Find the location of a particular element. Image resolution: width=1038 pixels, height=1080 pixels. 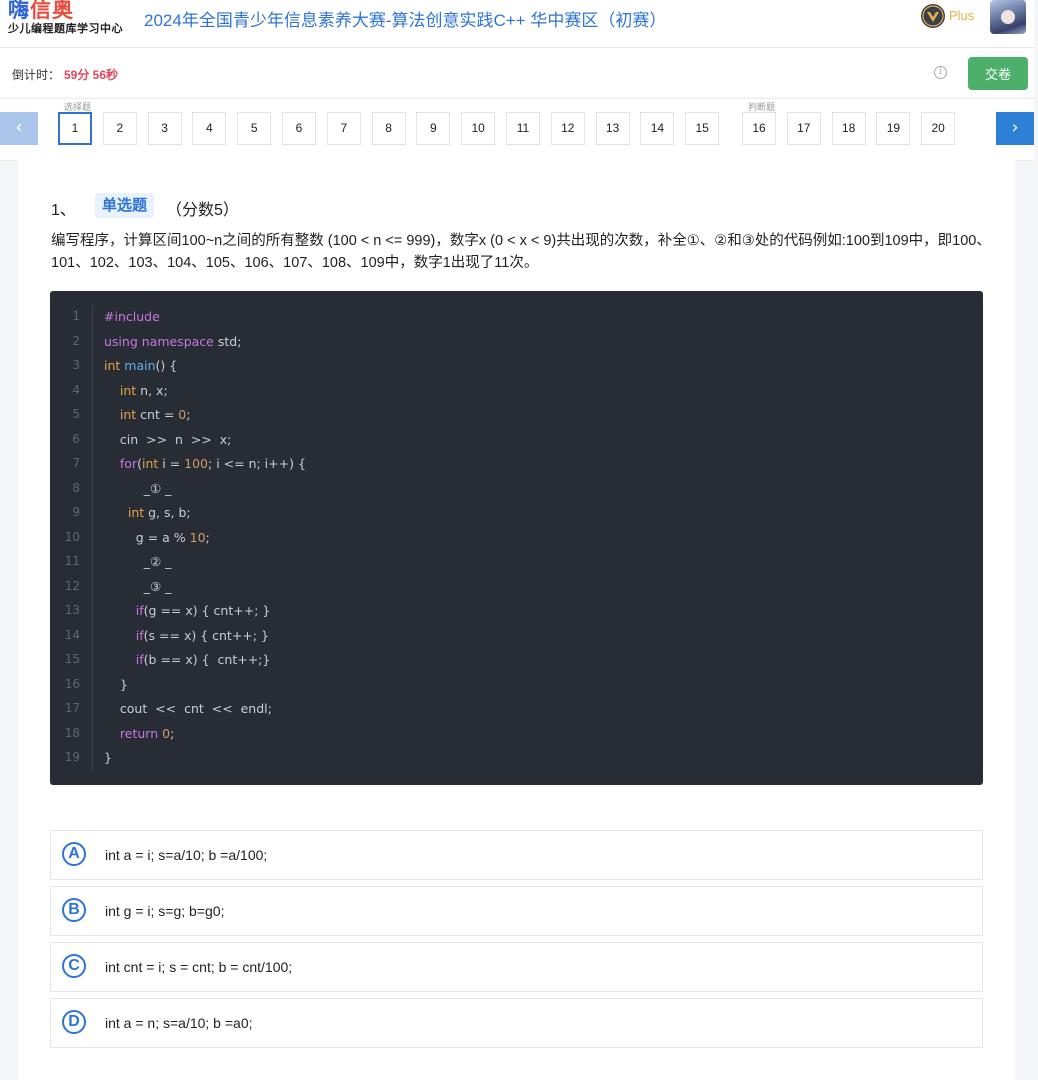

question-button-17: 17 is located at coordinates (803, 128).